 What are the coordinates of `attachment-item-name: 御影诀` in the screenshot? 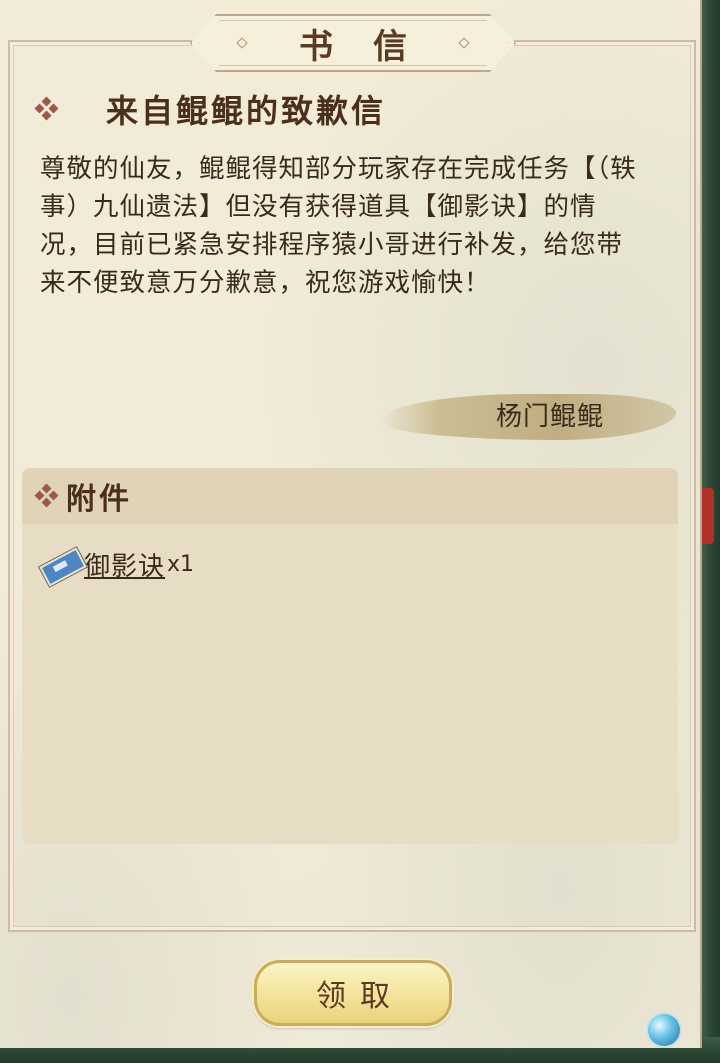 It's located at (124, 564).